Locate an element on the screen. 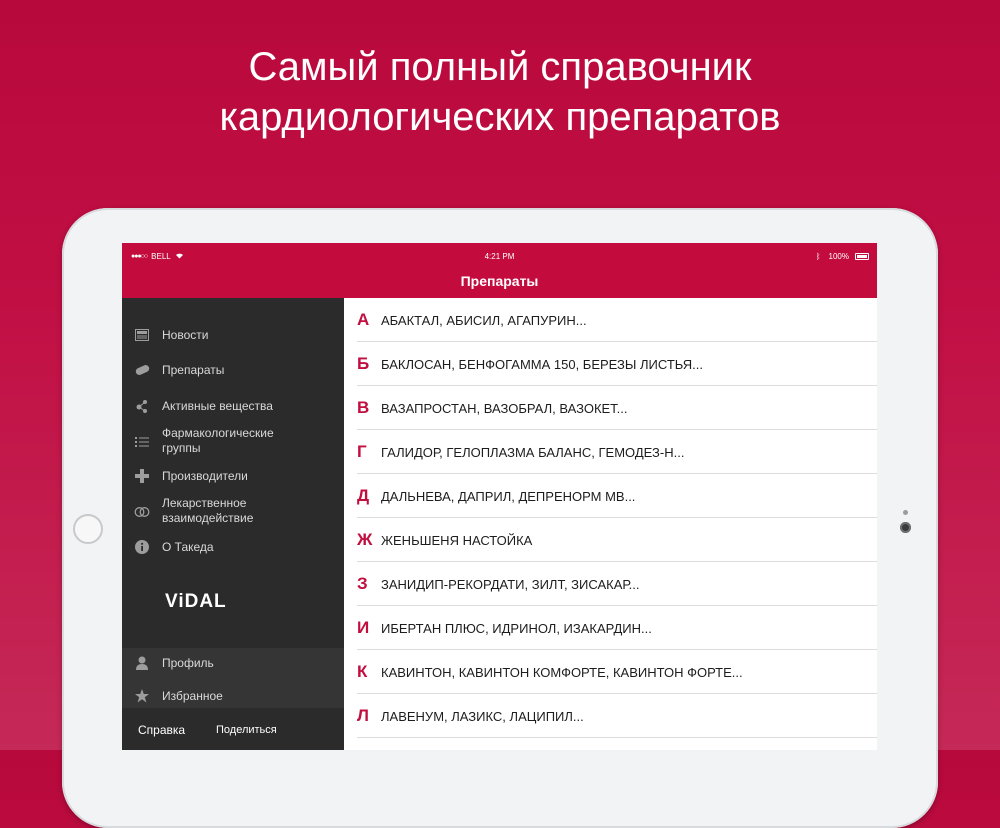 The image size is (1000, 828). sidebar-item-manufacturers: Производители is located at coordinates (233, 476).